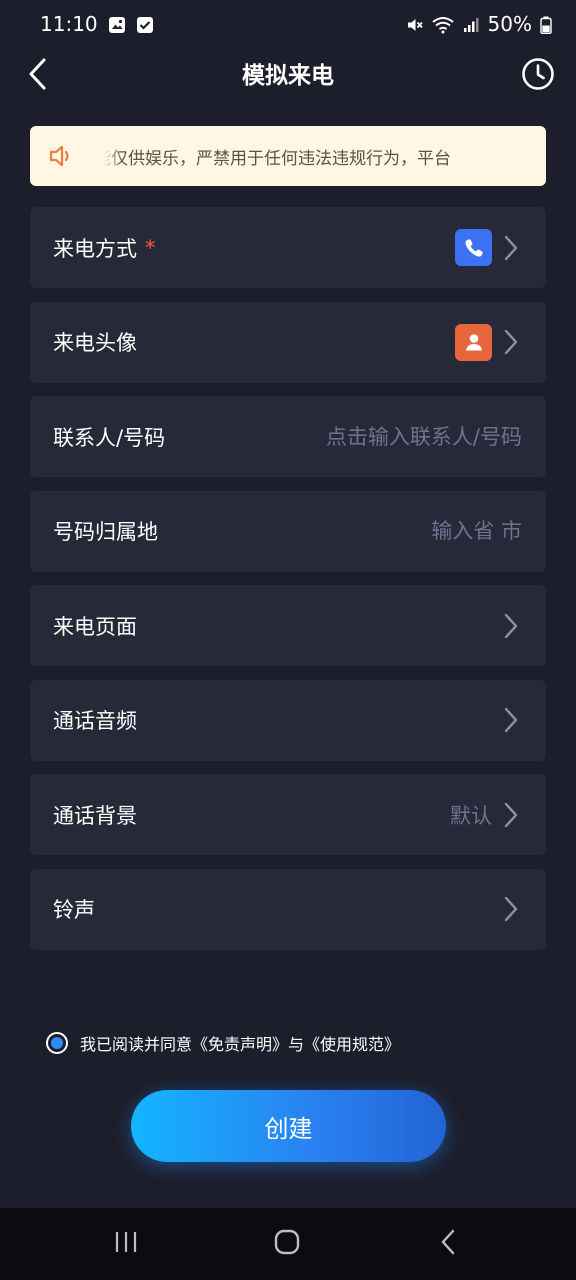  I want to click on person-icon, so click(473, 342).